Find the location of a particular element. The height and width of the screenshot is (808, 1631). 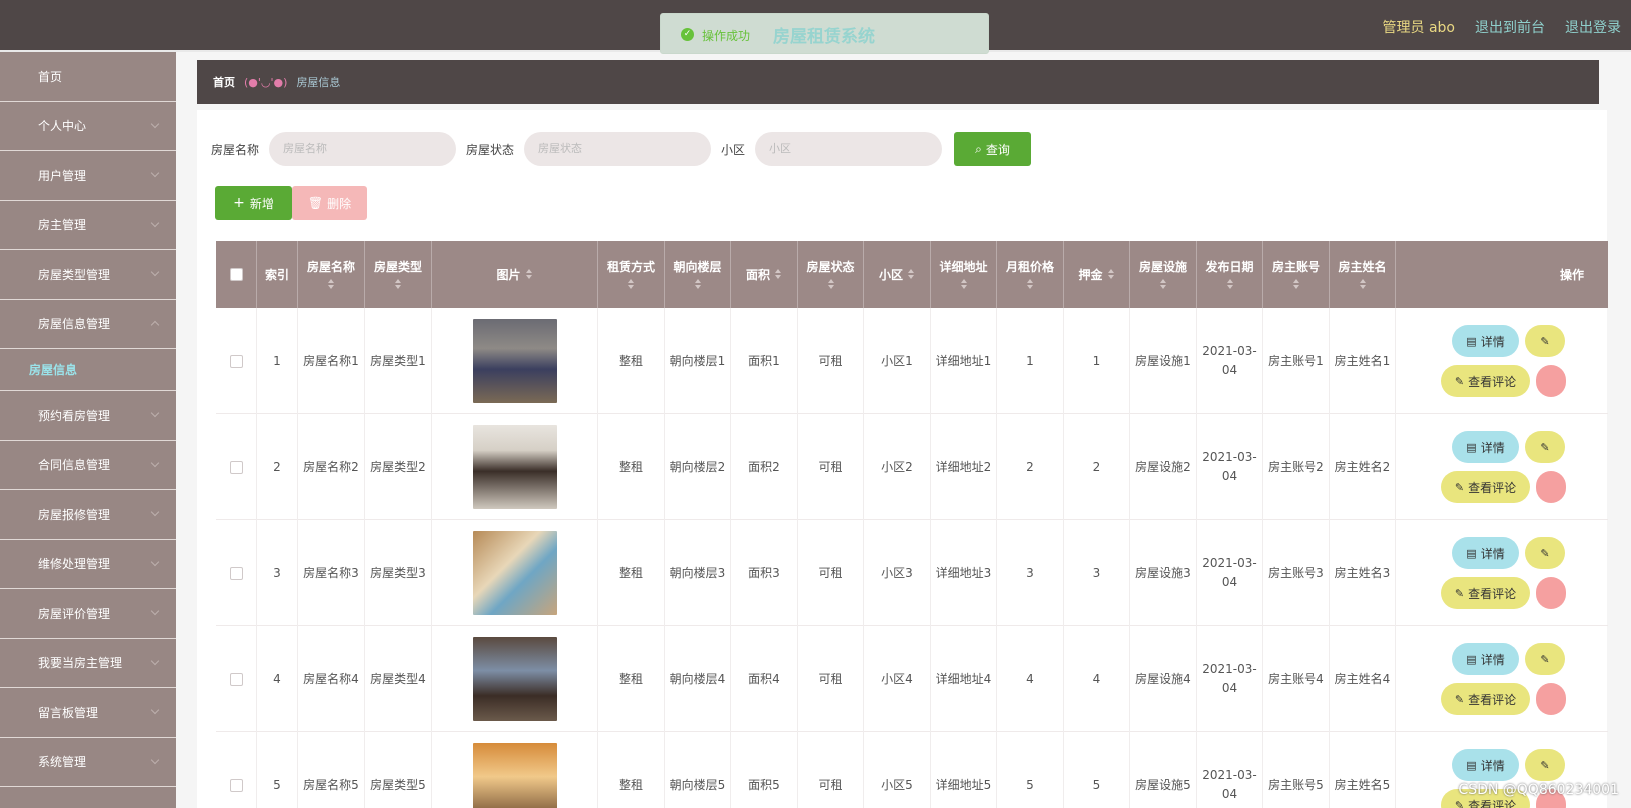

col-lease: 租赁方式 is located at coordinates (631, 274).